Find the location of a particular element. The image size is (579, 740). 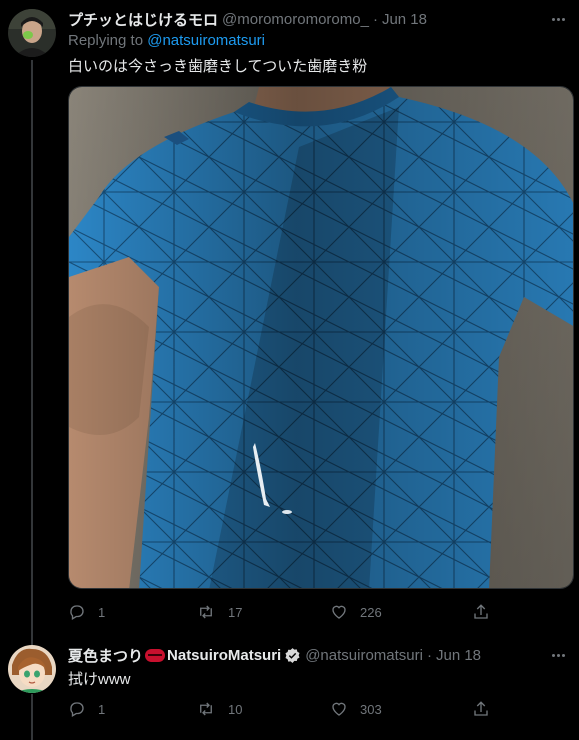

action-bar: 1 10 303 is located at coordinates (283, 709).